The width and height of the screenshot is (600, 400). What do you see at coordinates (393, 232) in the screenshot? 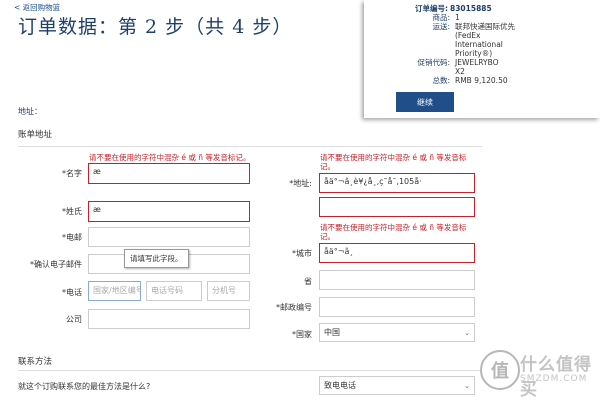
I see `city-error-message: 请不要在使用的字符中混杂 é 或 ñ 等发音标记。` at bounding box center [393, 232].